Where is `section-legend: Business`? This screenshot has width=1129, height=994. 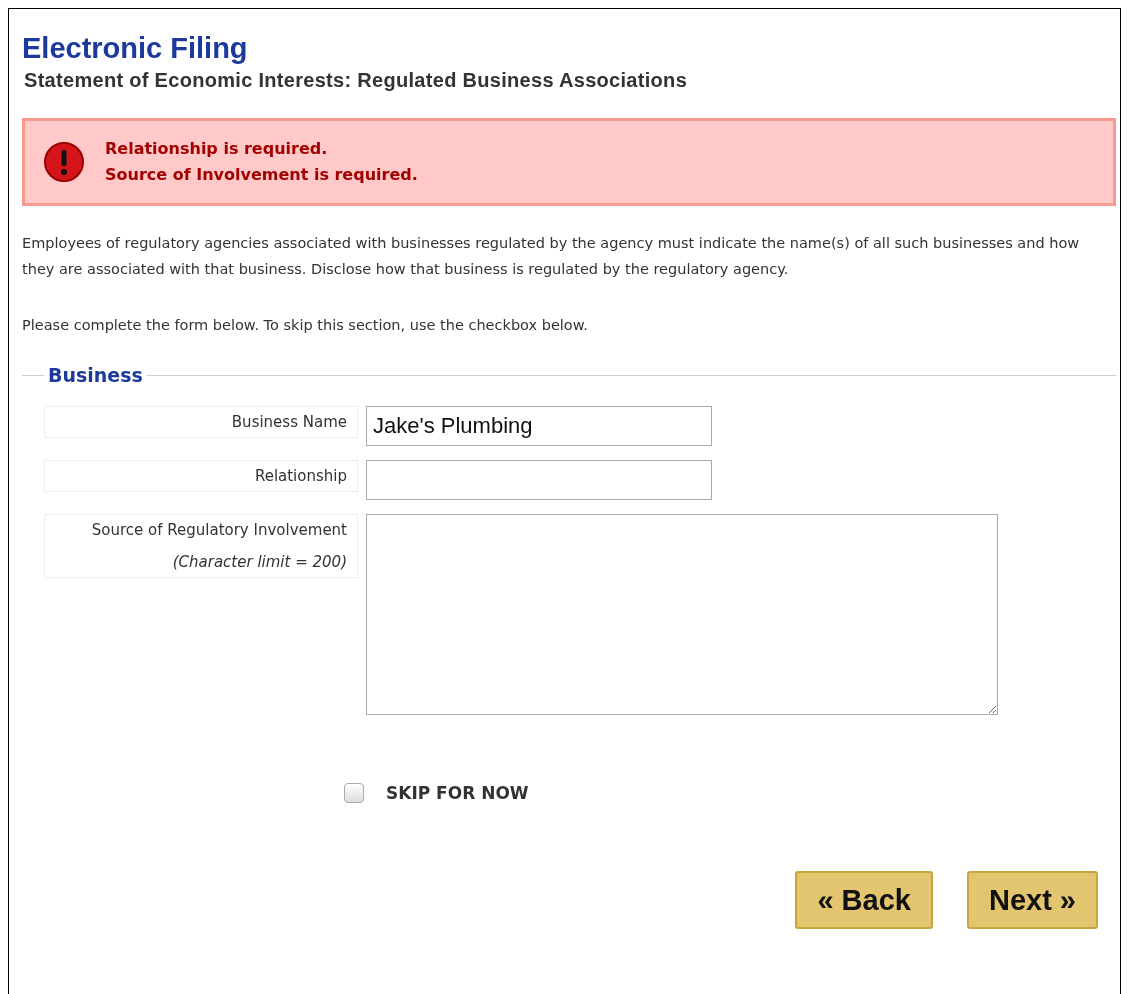
section-legend: Business is located at coordinates (95, 375).